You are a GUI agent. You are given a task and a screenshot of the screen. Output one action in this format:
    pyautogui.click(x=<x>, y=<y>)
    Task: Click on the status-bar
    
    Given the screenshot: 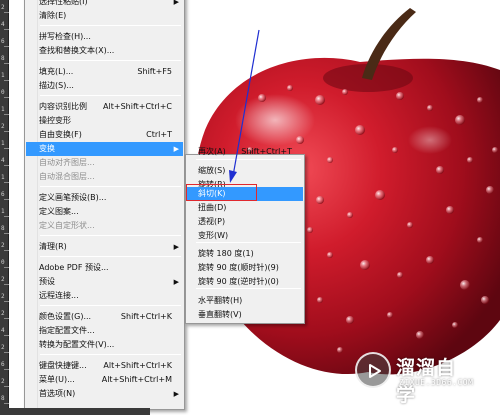 What is the action you would take?
    pyautogui.click(x=75, y=411)
    